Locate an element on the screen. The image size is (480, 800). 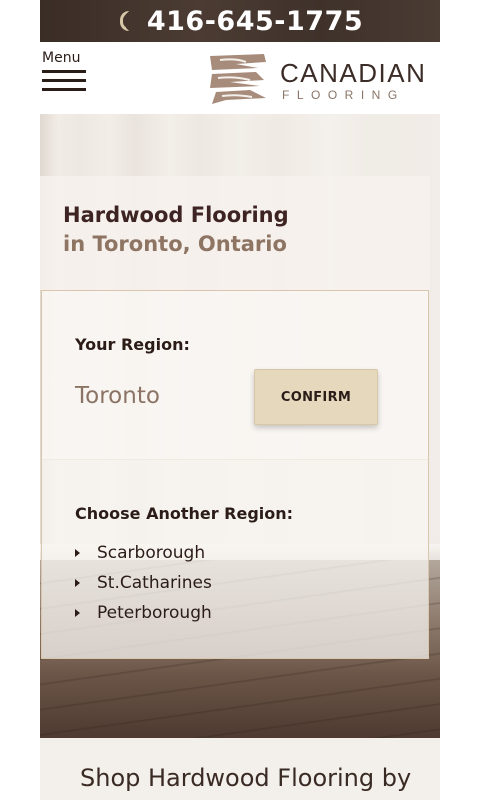
shop-section: Shop Hardwood Flooring by is located at coordinates (240, 769).